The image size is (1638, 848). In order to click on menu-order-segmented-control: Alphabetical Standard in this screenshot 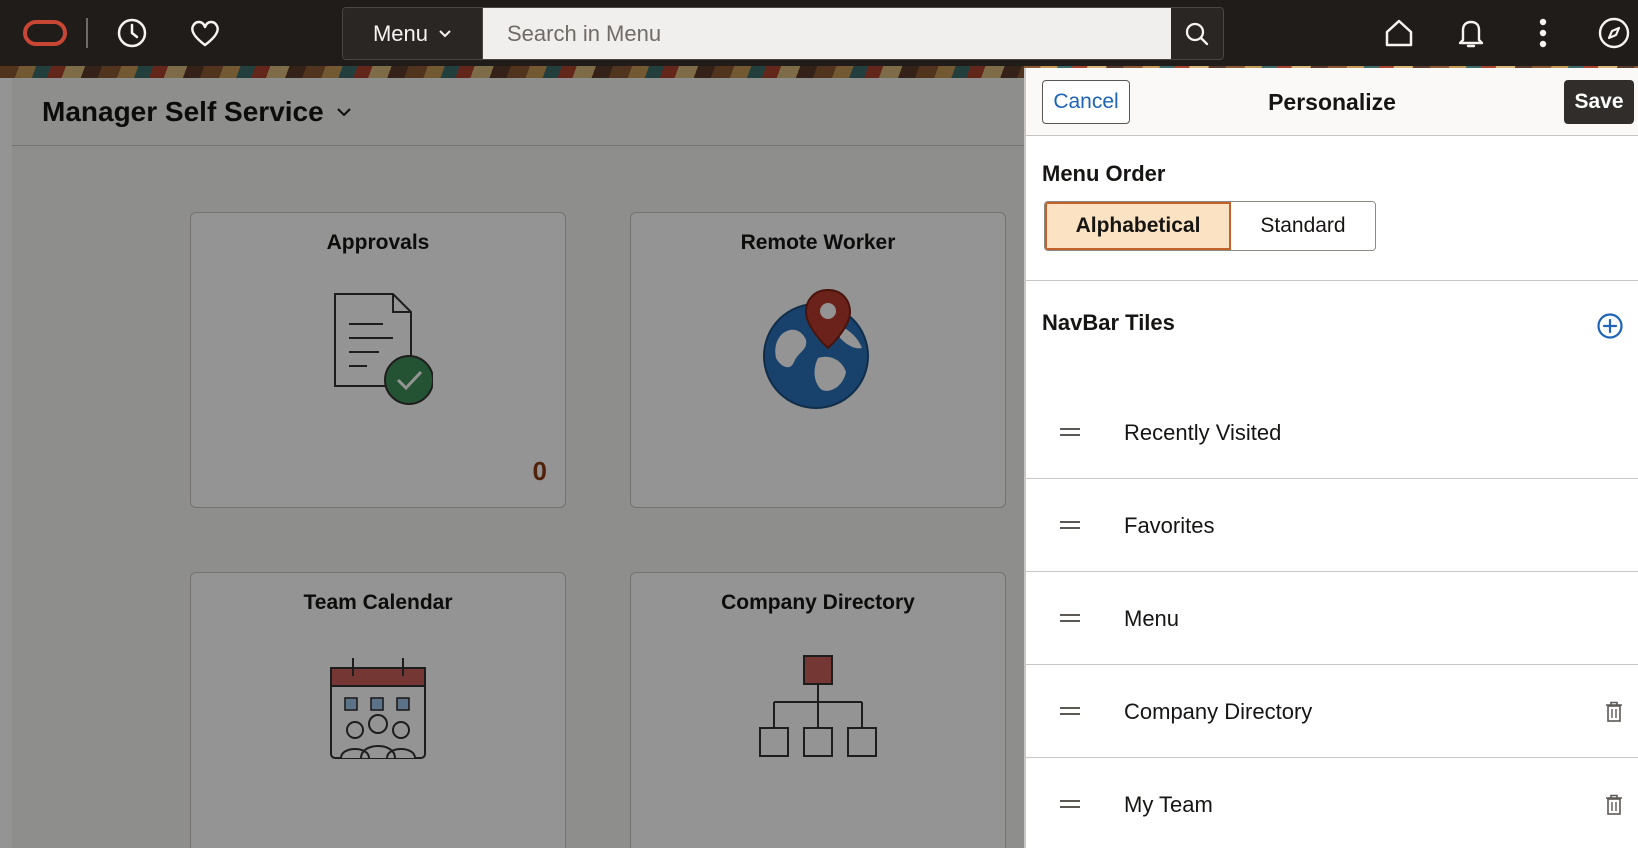, I will do `click(1210, 226)`.